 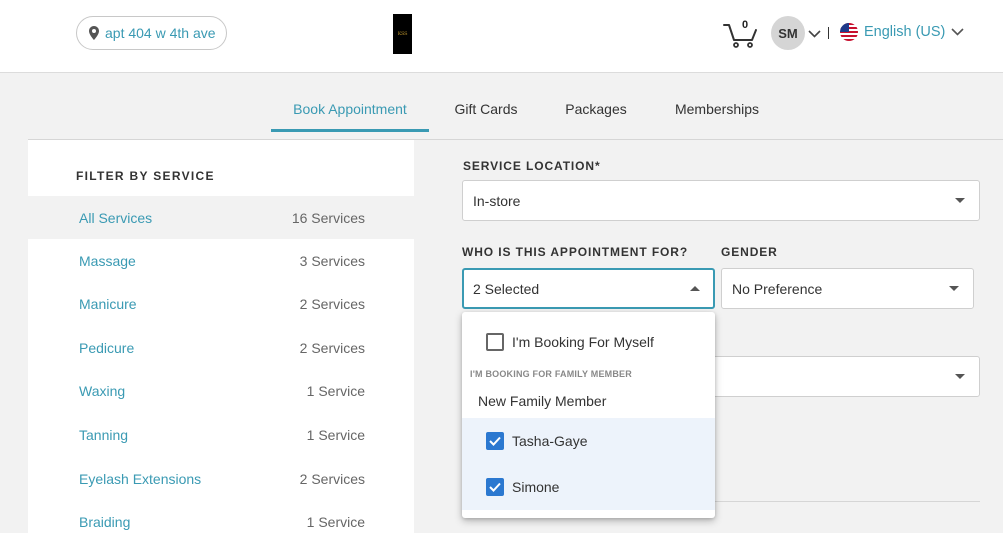 What do you see at coordinates (575, 252) in the screenshot?
I see `who-for-label: WHO IS THIS APPOINTMENT FOR?` at bounding box center [575, 252].